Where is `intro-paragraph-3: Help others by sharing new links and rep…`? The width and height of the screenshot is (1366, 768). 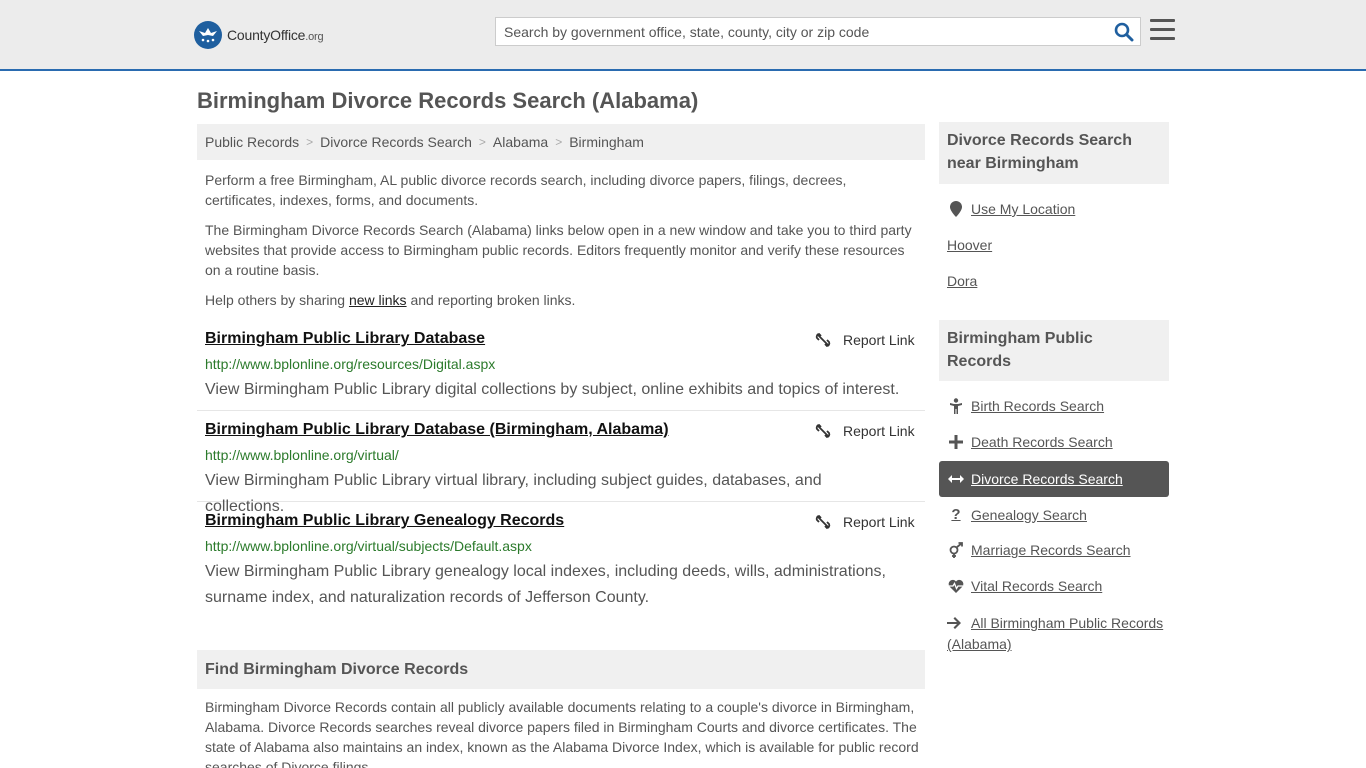
intro-paragraph-3: Help others by sharing new links and rep… is located at coordinates (561, 300).